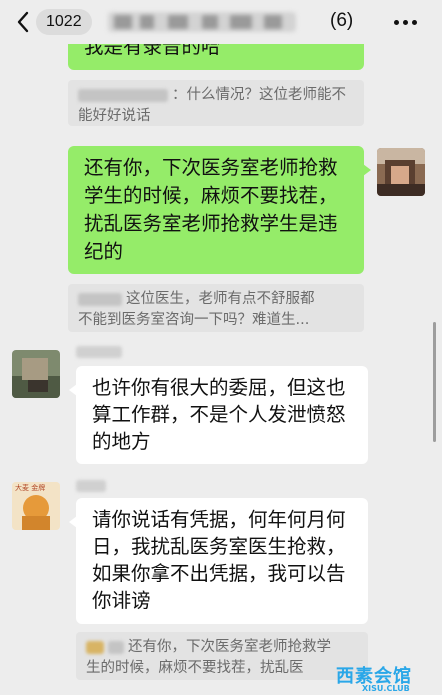 The height and width of the screenshot is (695, 442). I want to click on chevron-left-icon, so click(23, 22).